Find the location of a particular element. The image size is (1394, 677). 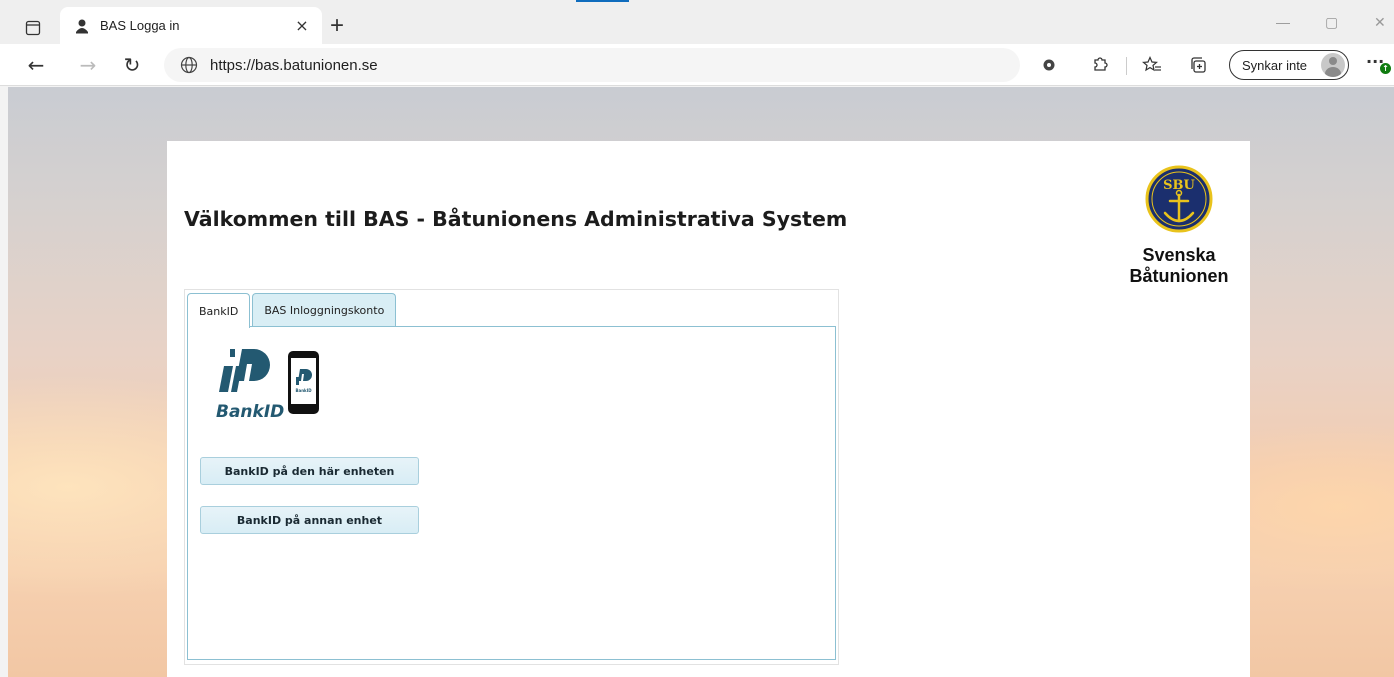

close-tab-icon: × is located at coordinates (302, 25).